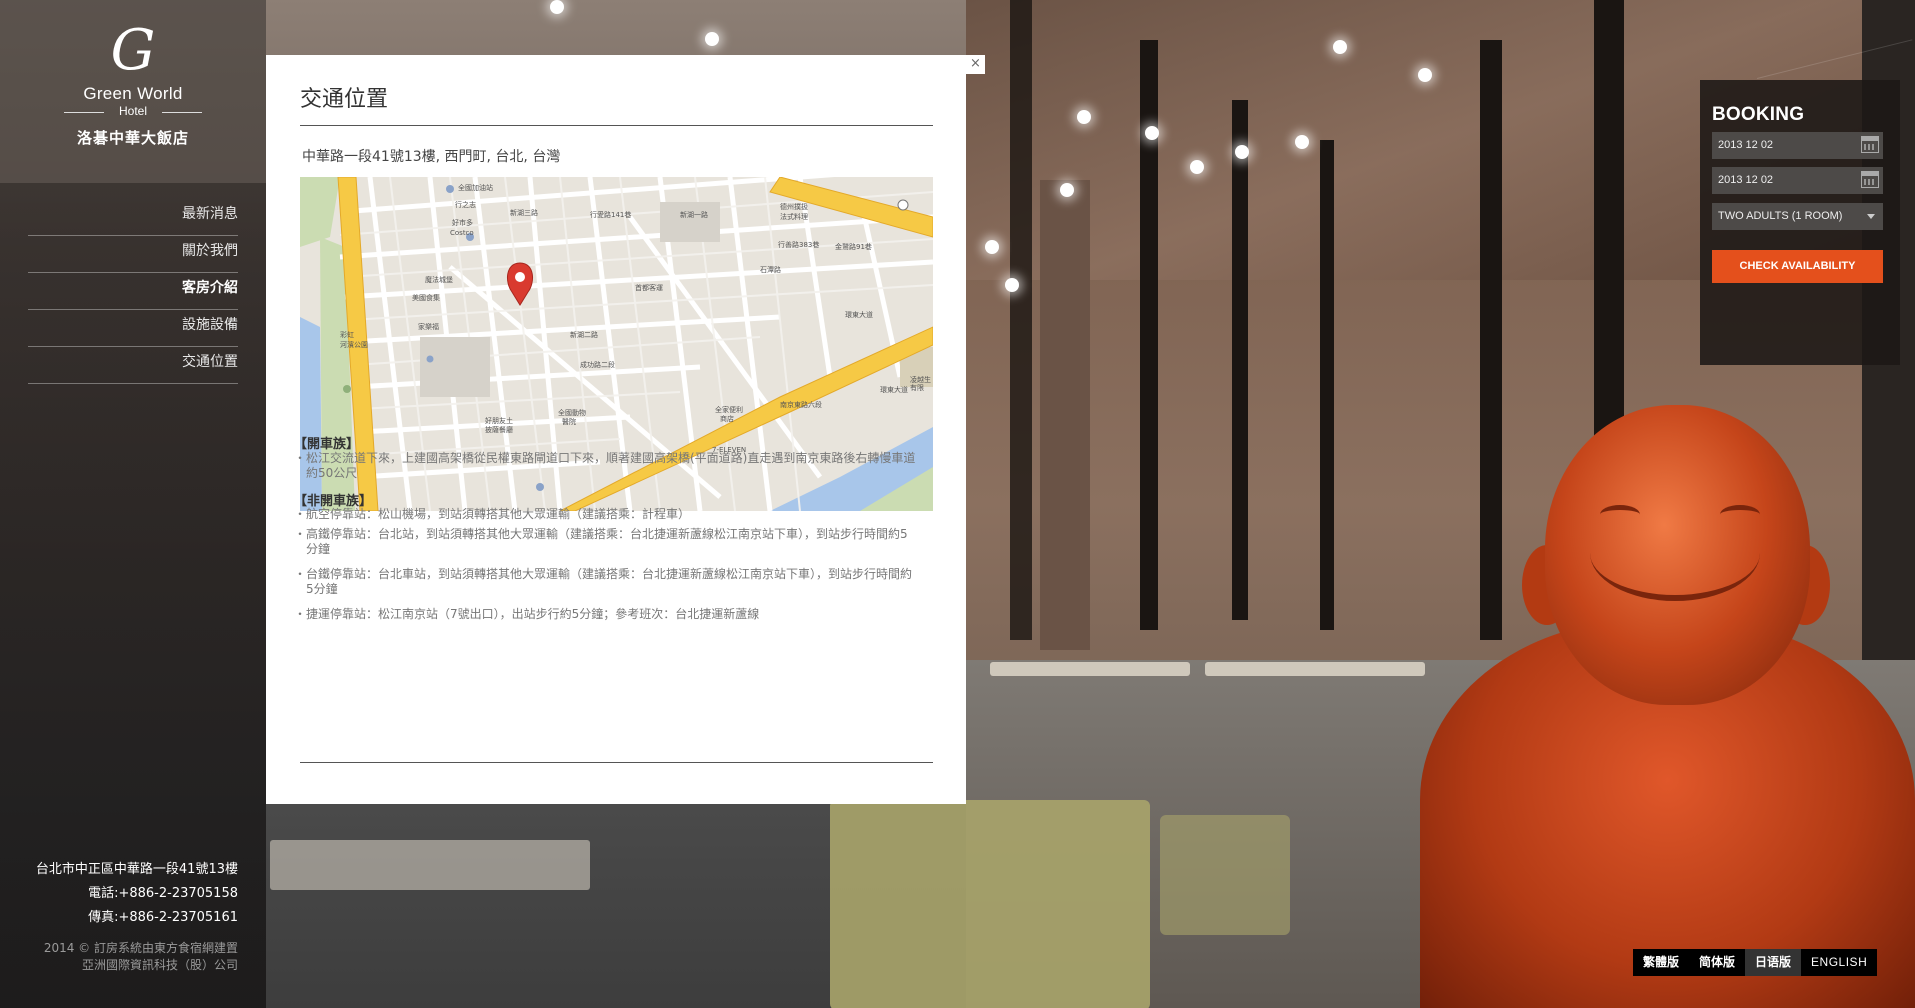 This screenshot has width=1915, height=1008. Describe the element at coordinates (1746, 145) in the screenshot. I see `checkin-date-value: 2013 12 02` at that location.